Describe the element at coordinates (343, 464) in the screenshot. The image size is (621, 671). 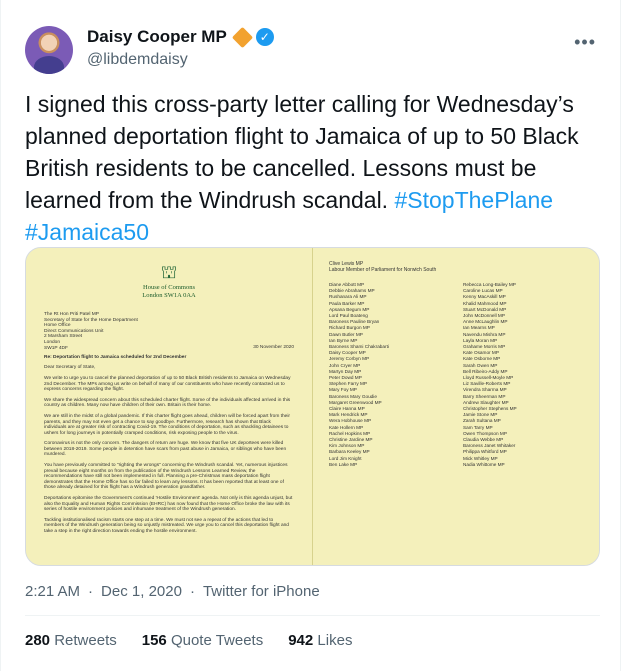
I see `signatory-name-item: Ben Lake MP` at that location.